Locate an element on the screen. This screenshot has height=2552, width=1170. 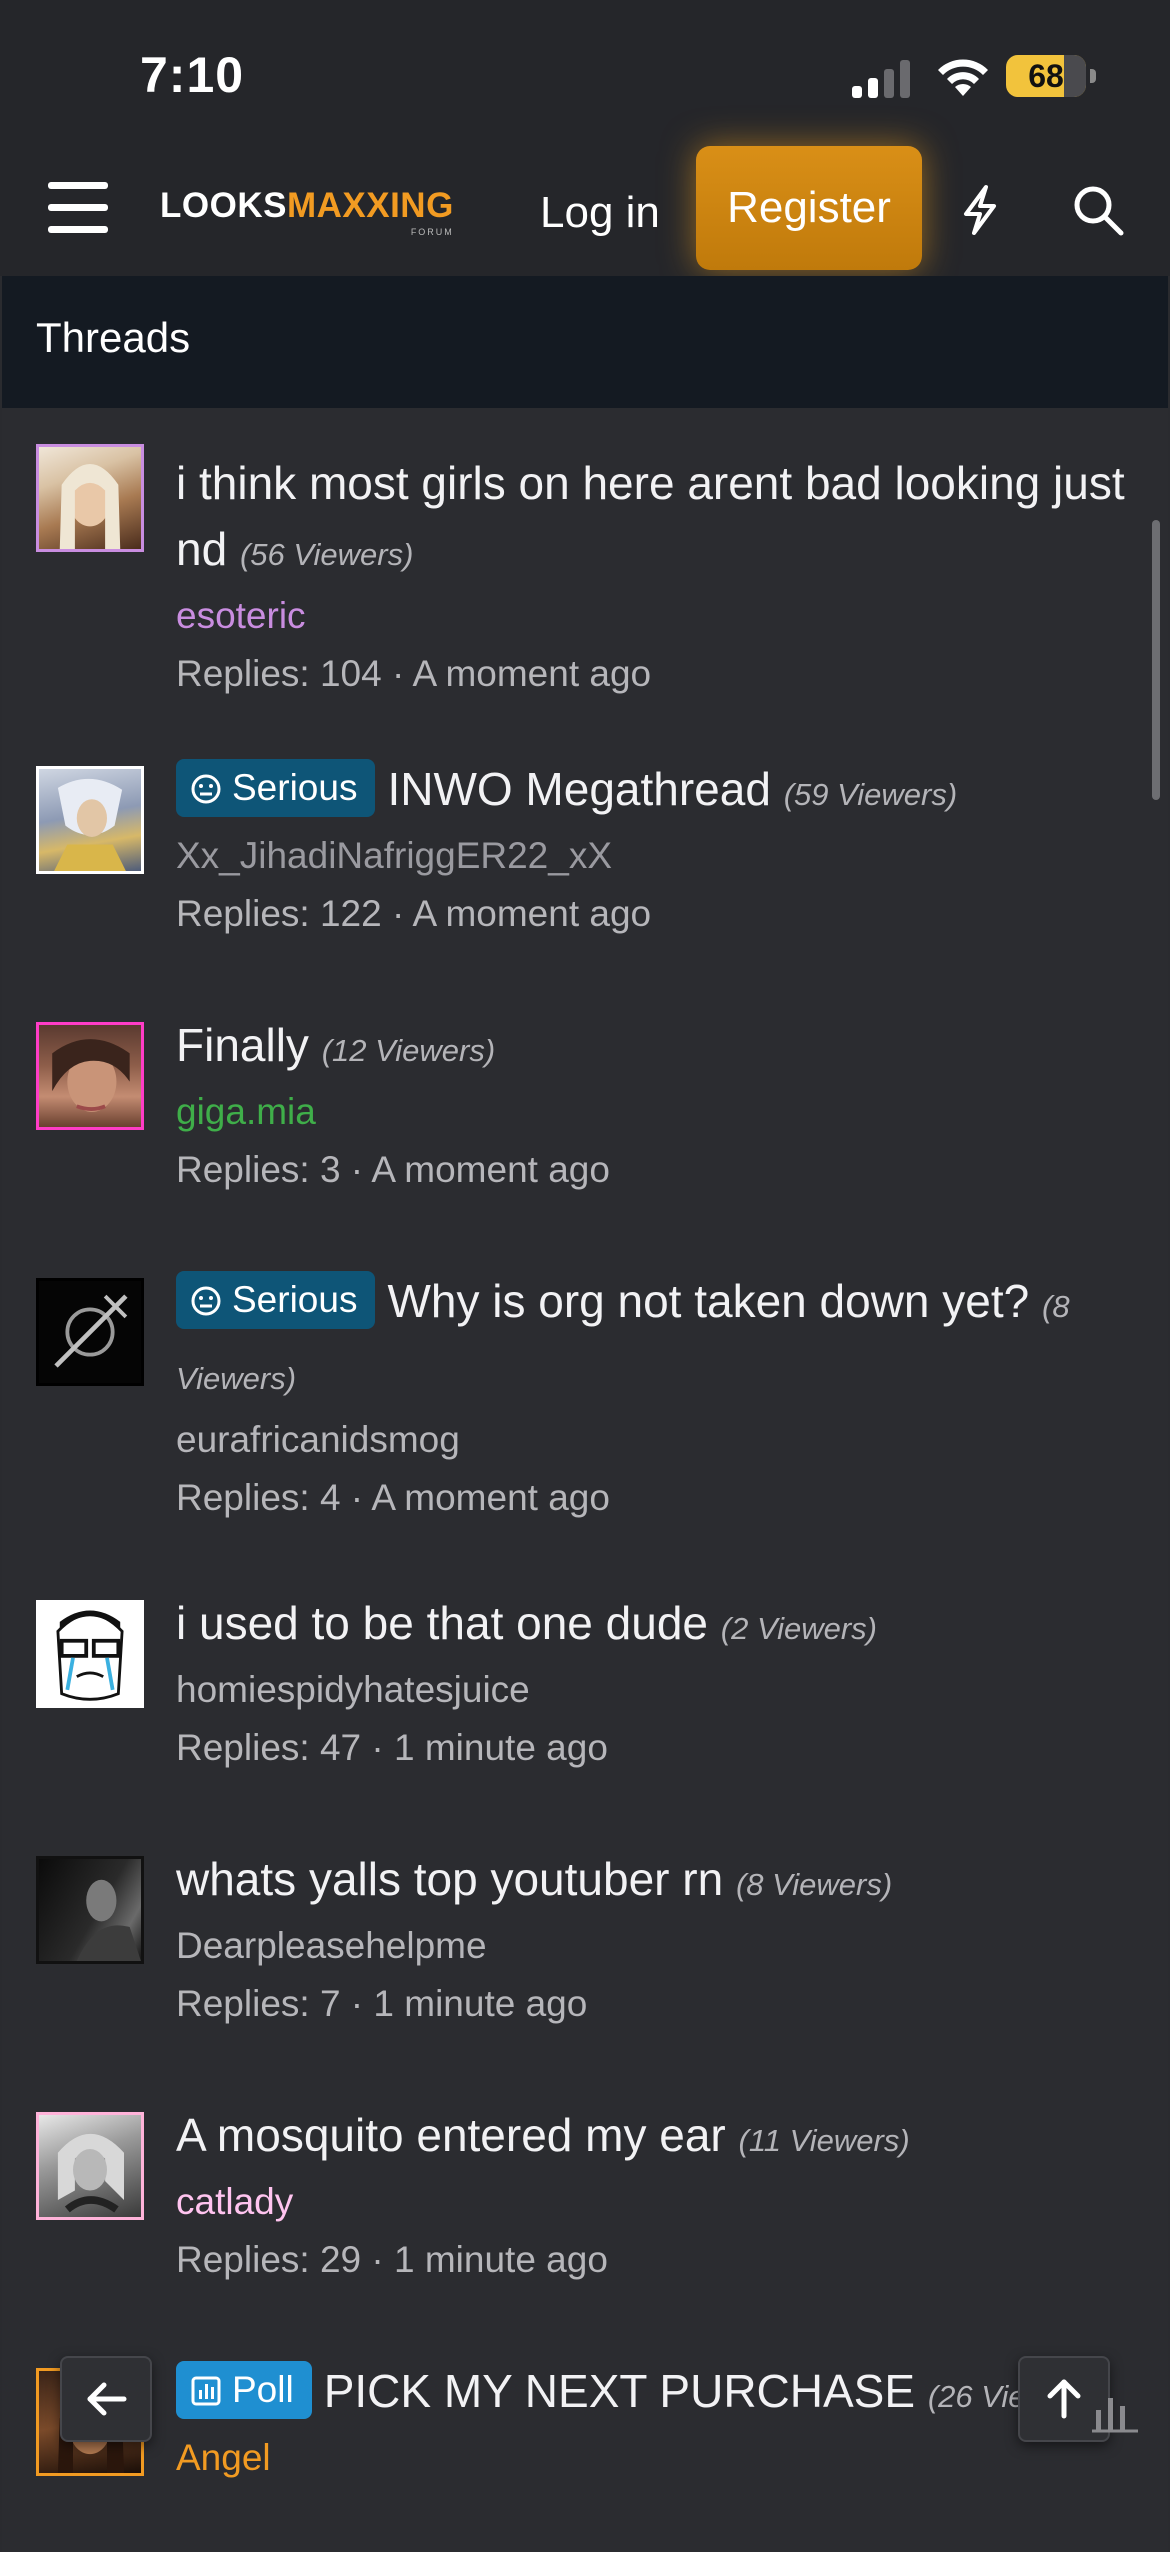
cellular-signal-icon is located at coordinates (883, 78).